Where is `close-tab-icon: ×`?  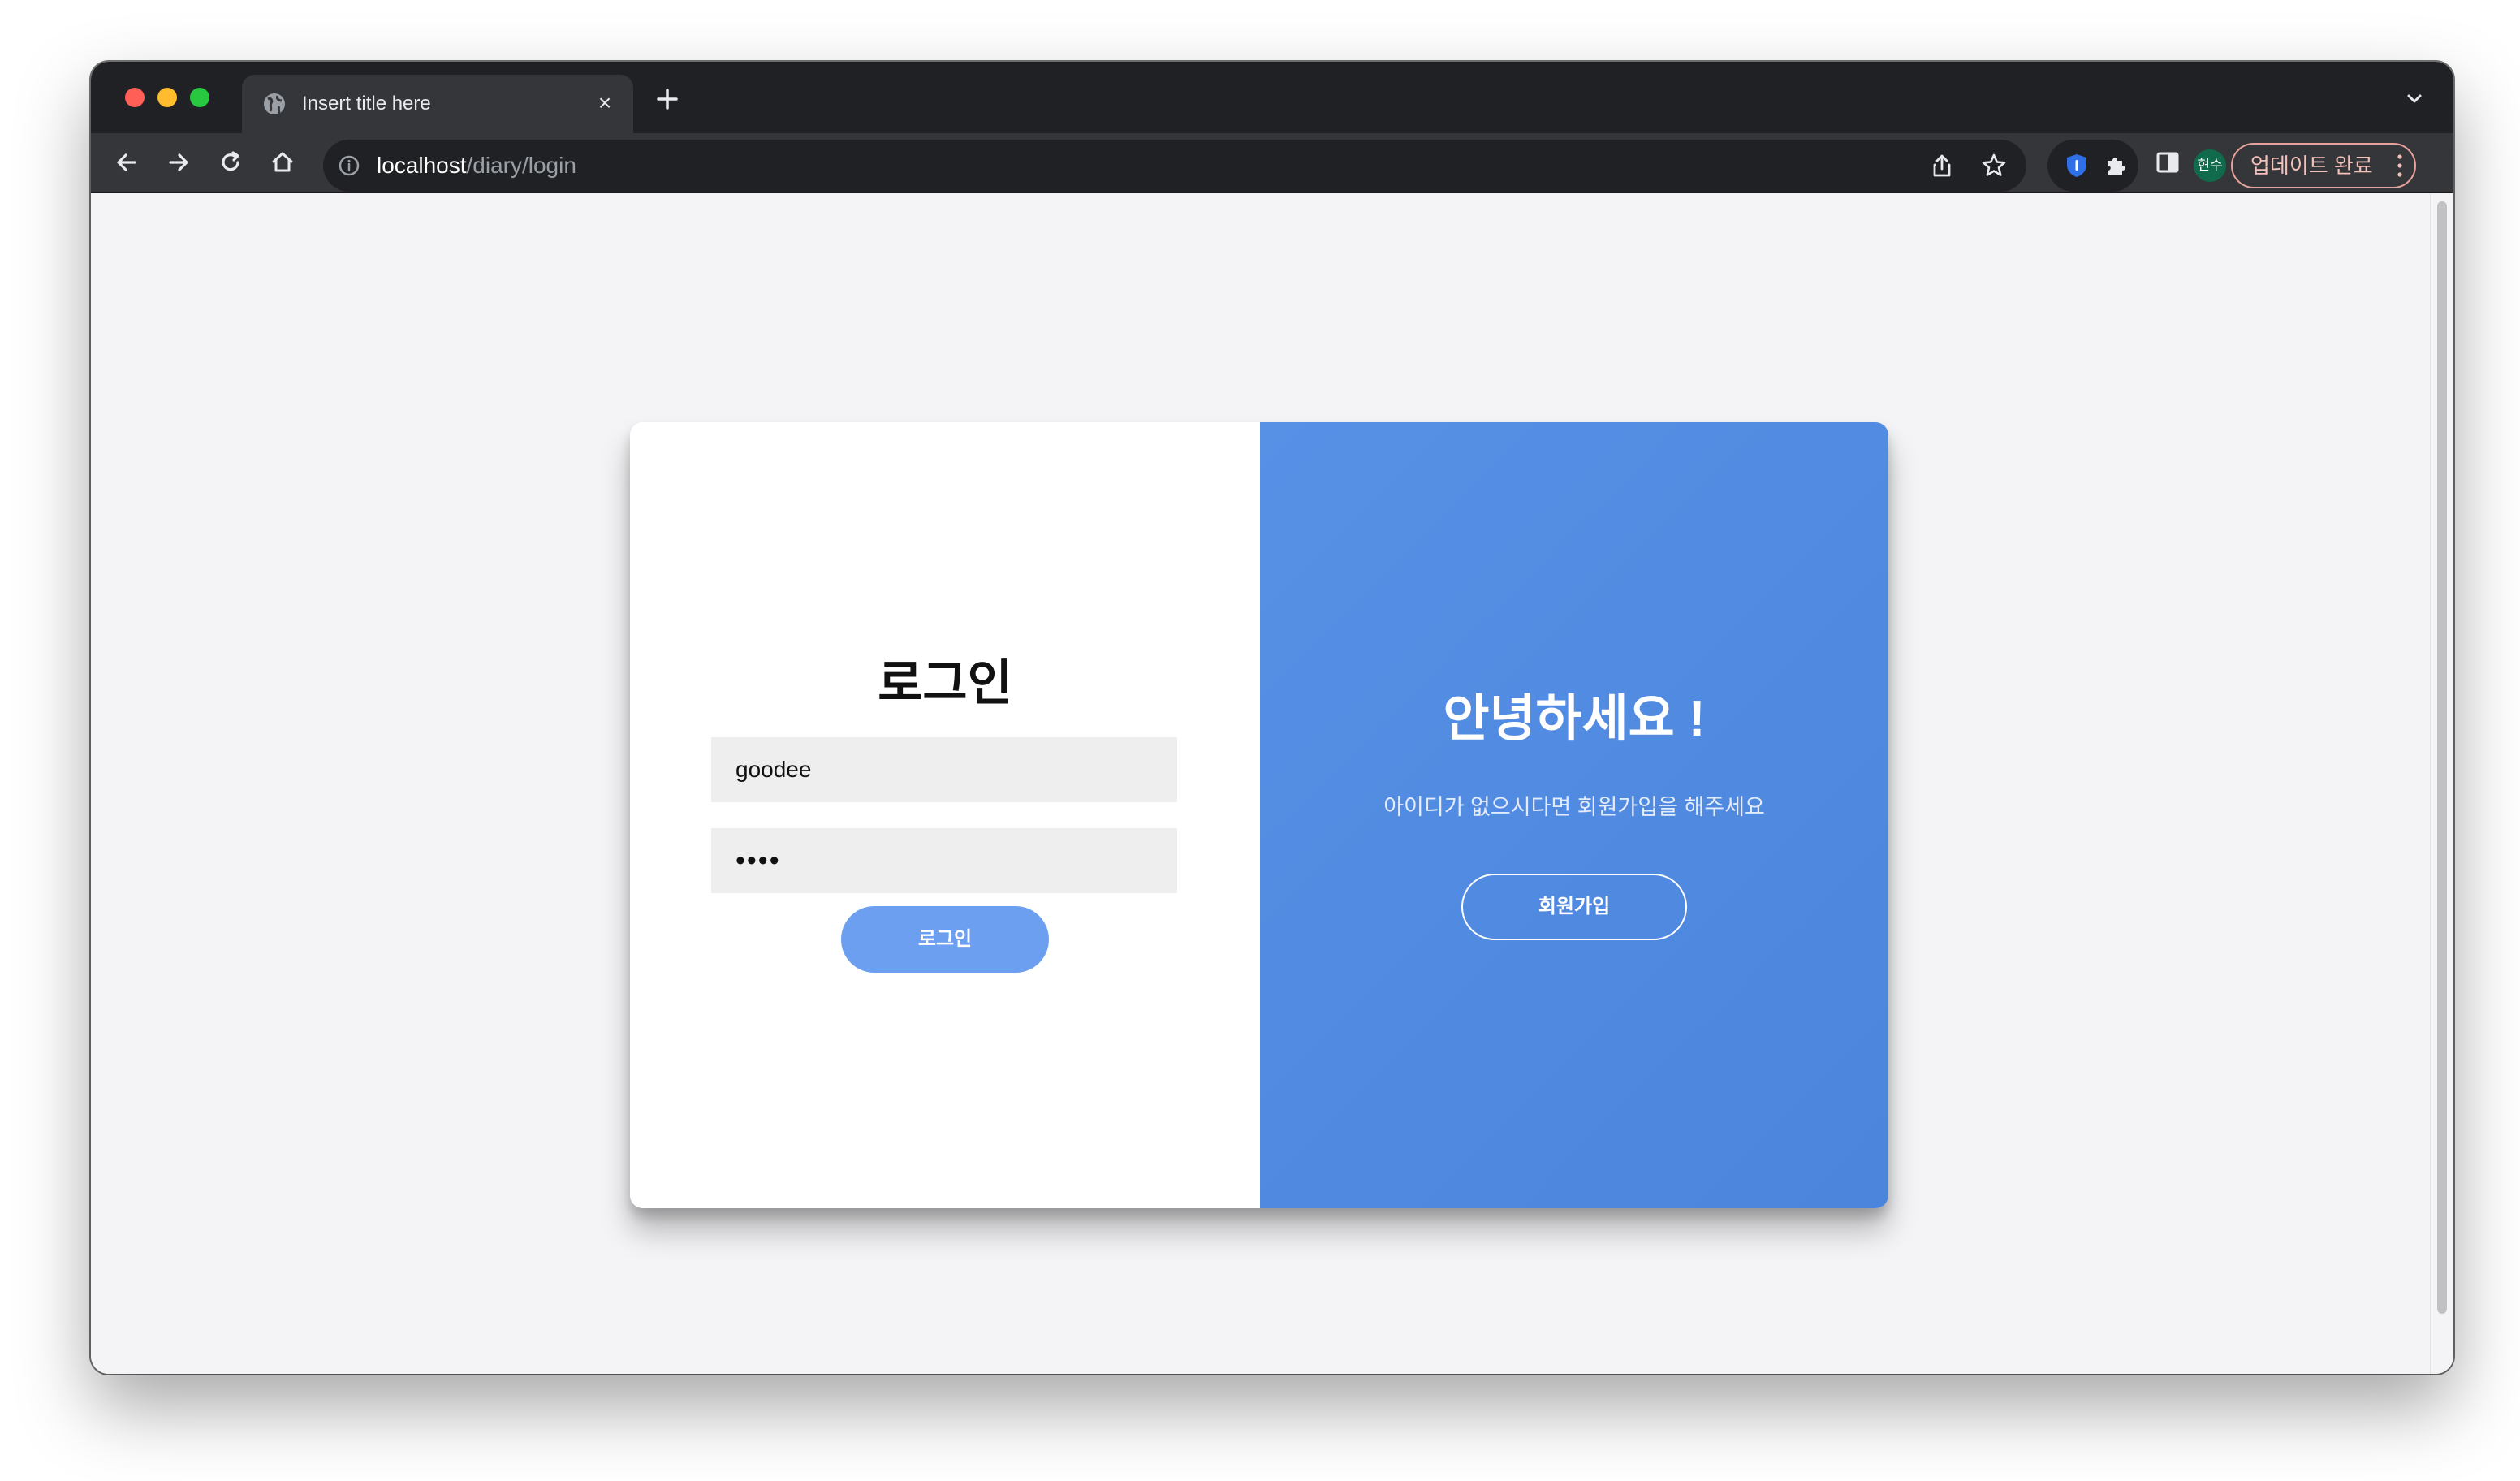
close-tab-icon: × is located at coordinates (605, 103).